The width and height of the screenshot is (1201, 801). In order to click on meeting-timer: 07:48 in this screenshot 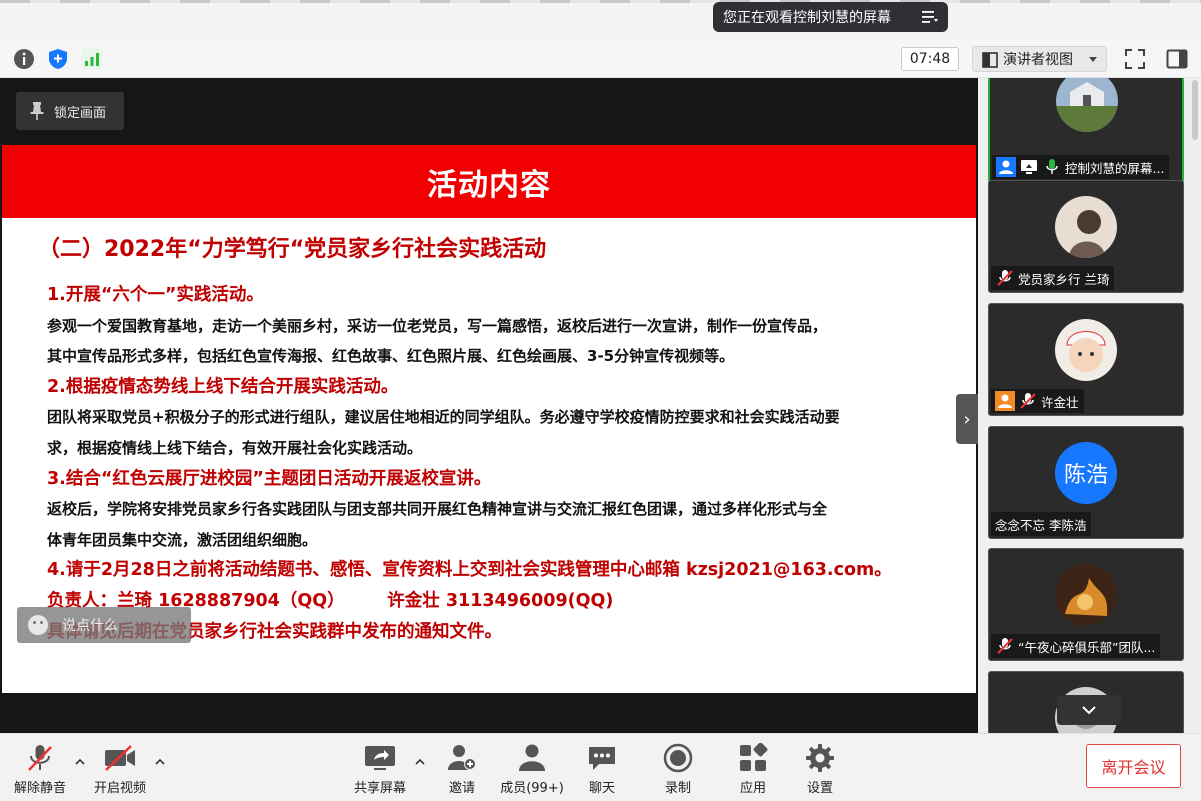, I will do `click(930, 59)`.